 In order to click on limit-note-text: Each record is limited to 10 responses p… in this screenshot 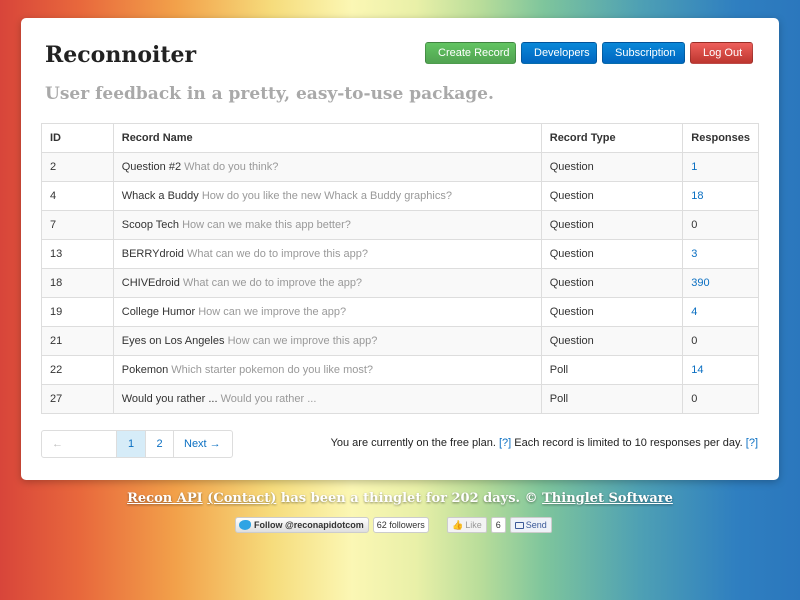, I will do `click(628, 443)`.